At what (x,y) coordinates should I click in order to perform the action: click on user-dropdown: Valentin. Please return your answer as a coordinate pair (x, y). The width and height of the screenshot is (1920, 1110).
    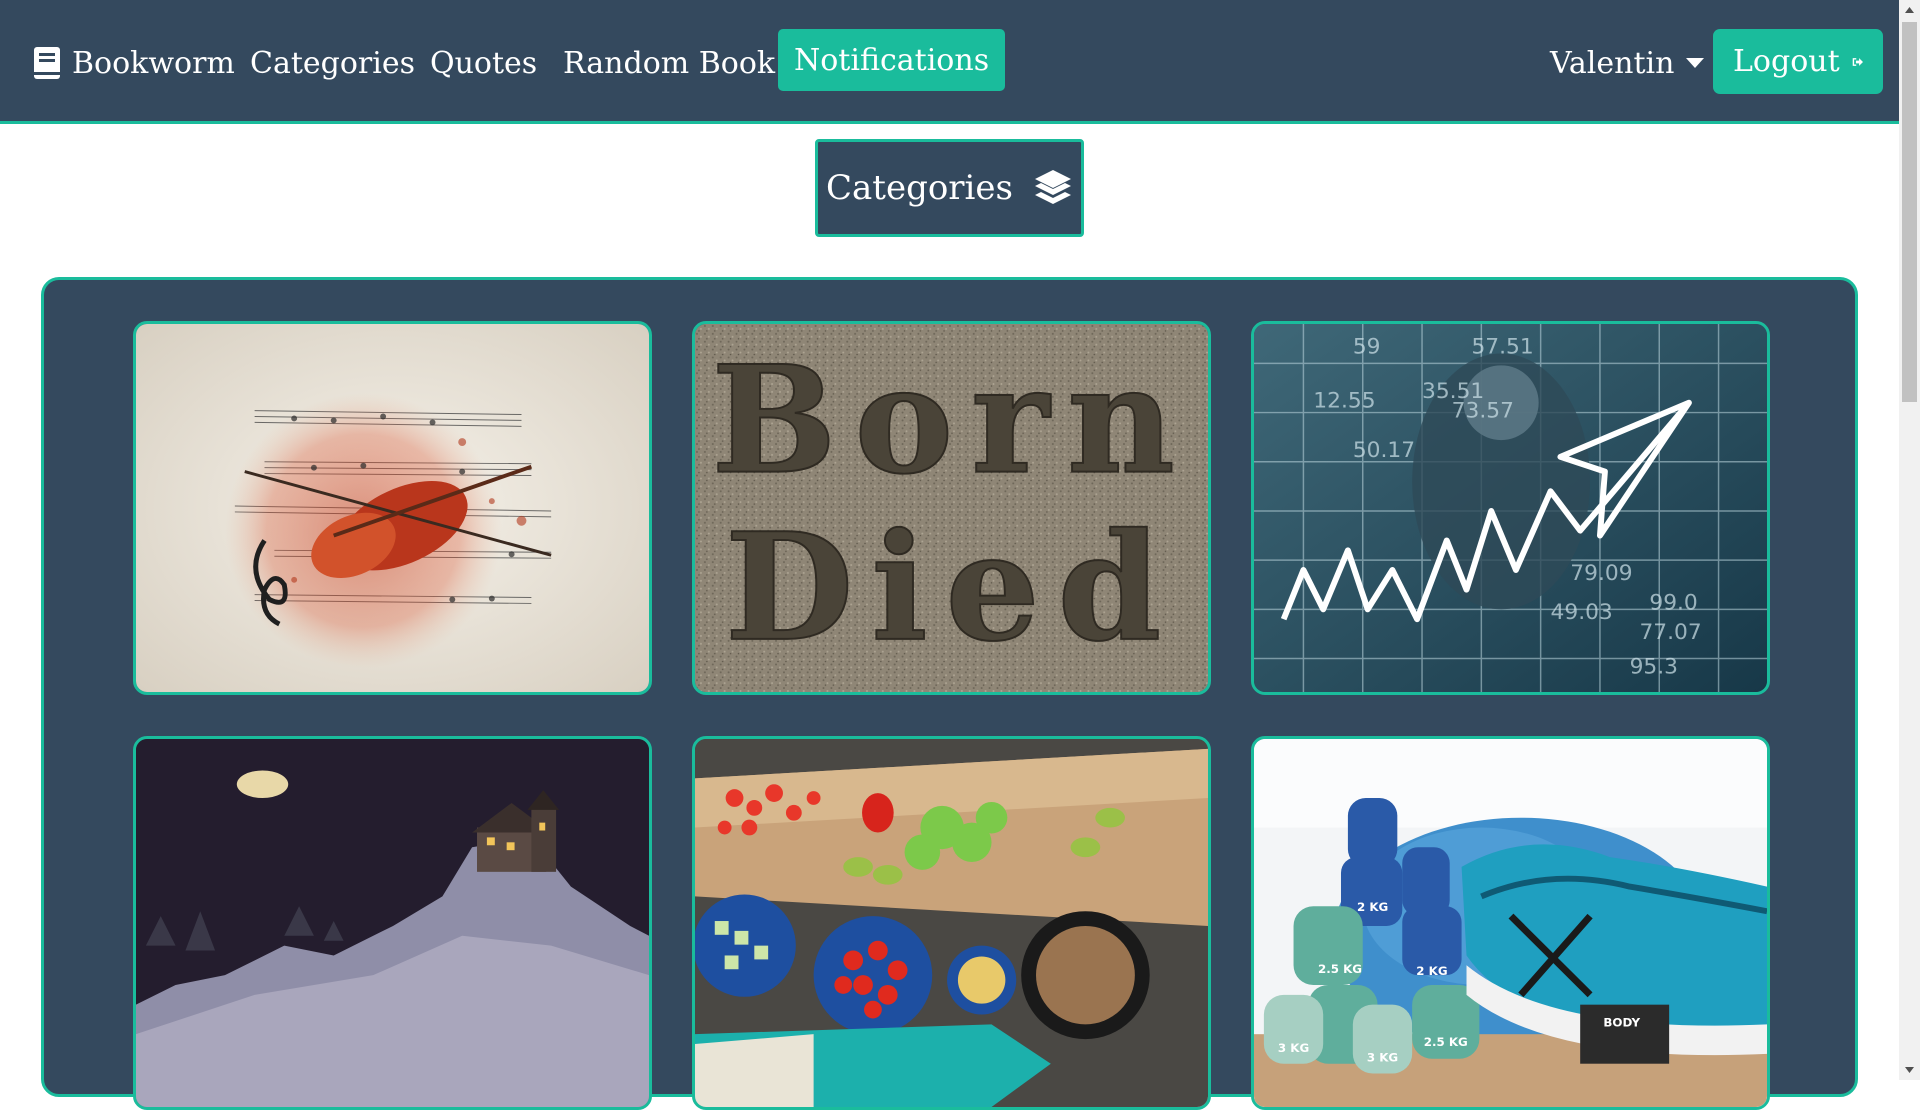
    Looking at the image, I should click on (1627, 63).